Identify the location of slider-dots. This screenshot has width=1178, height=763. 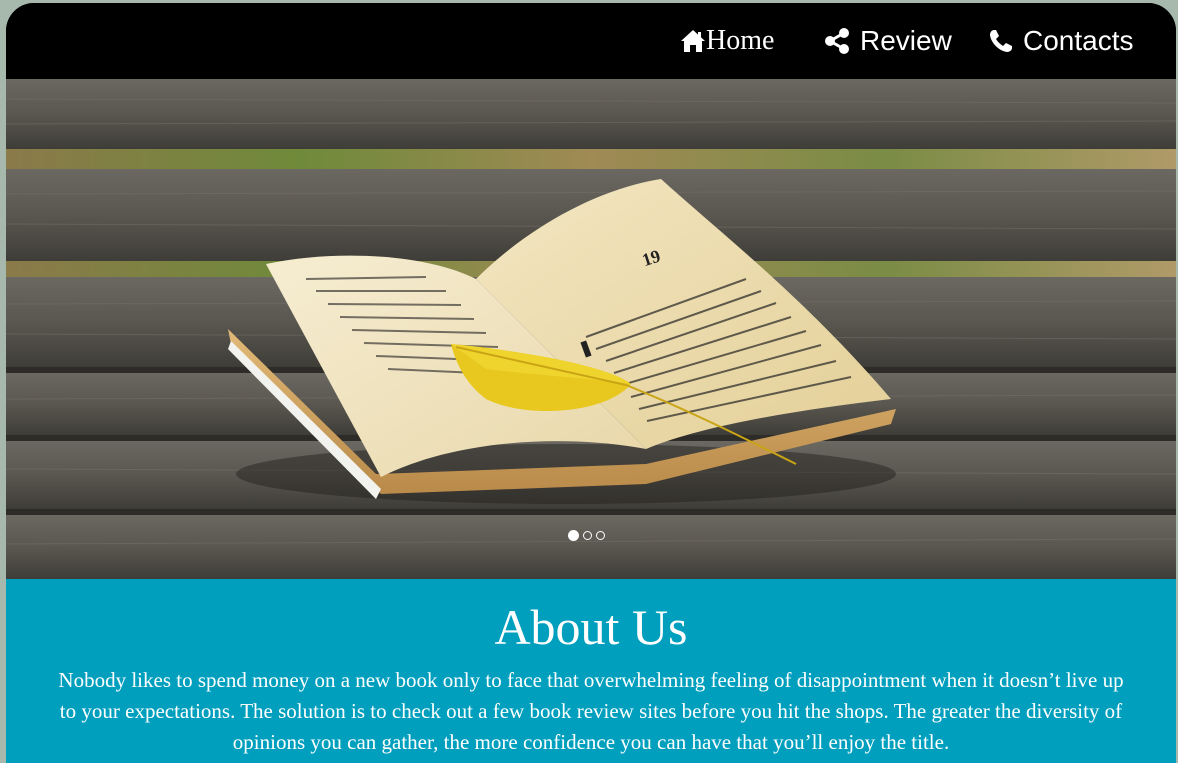
(586, 535).